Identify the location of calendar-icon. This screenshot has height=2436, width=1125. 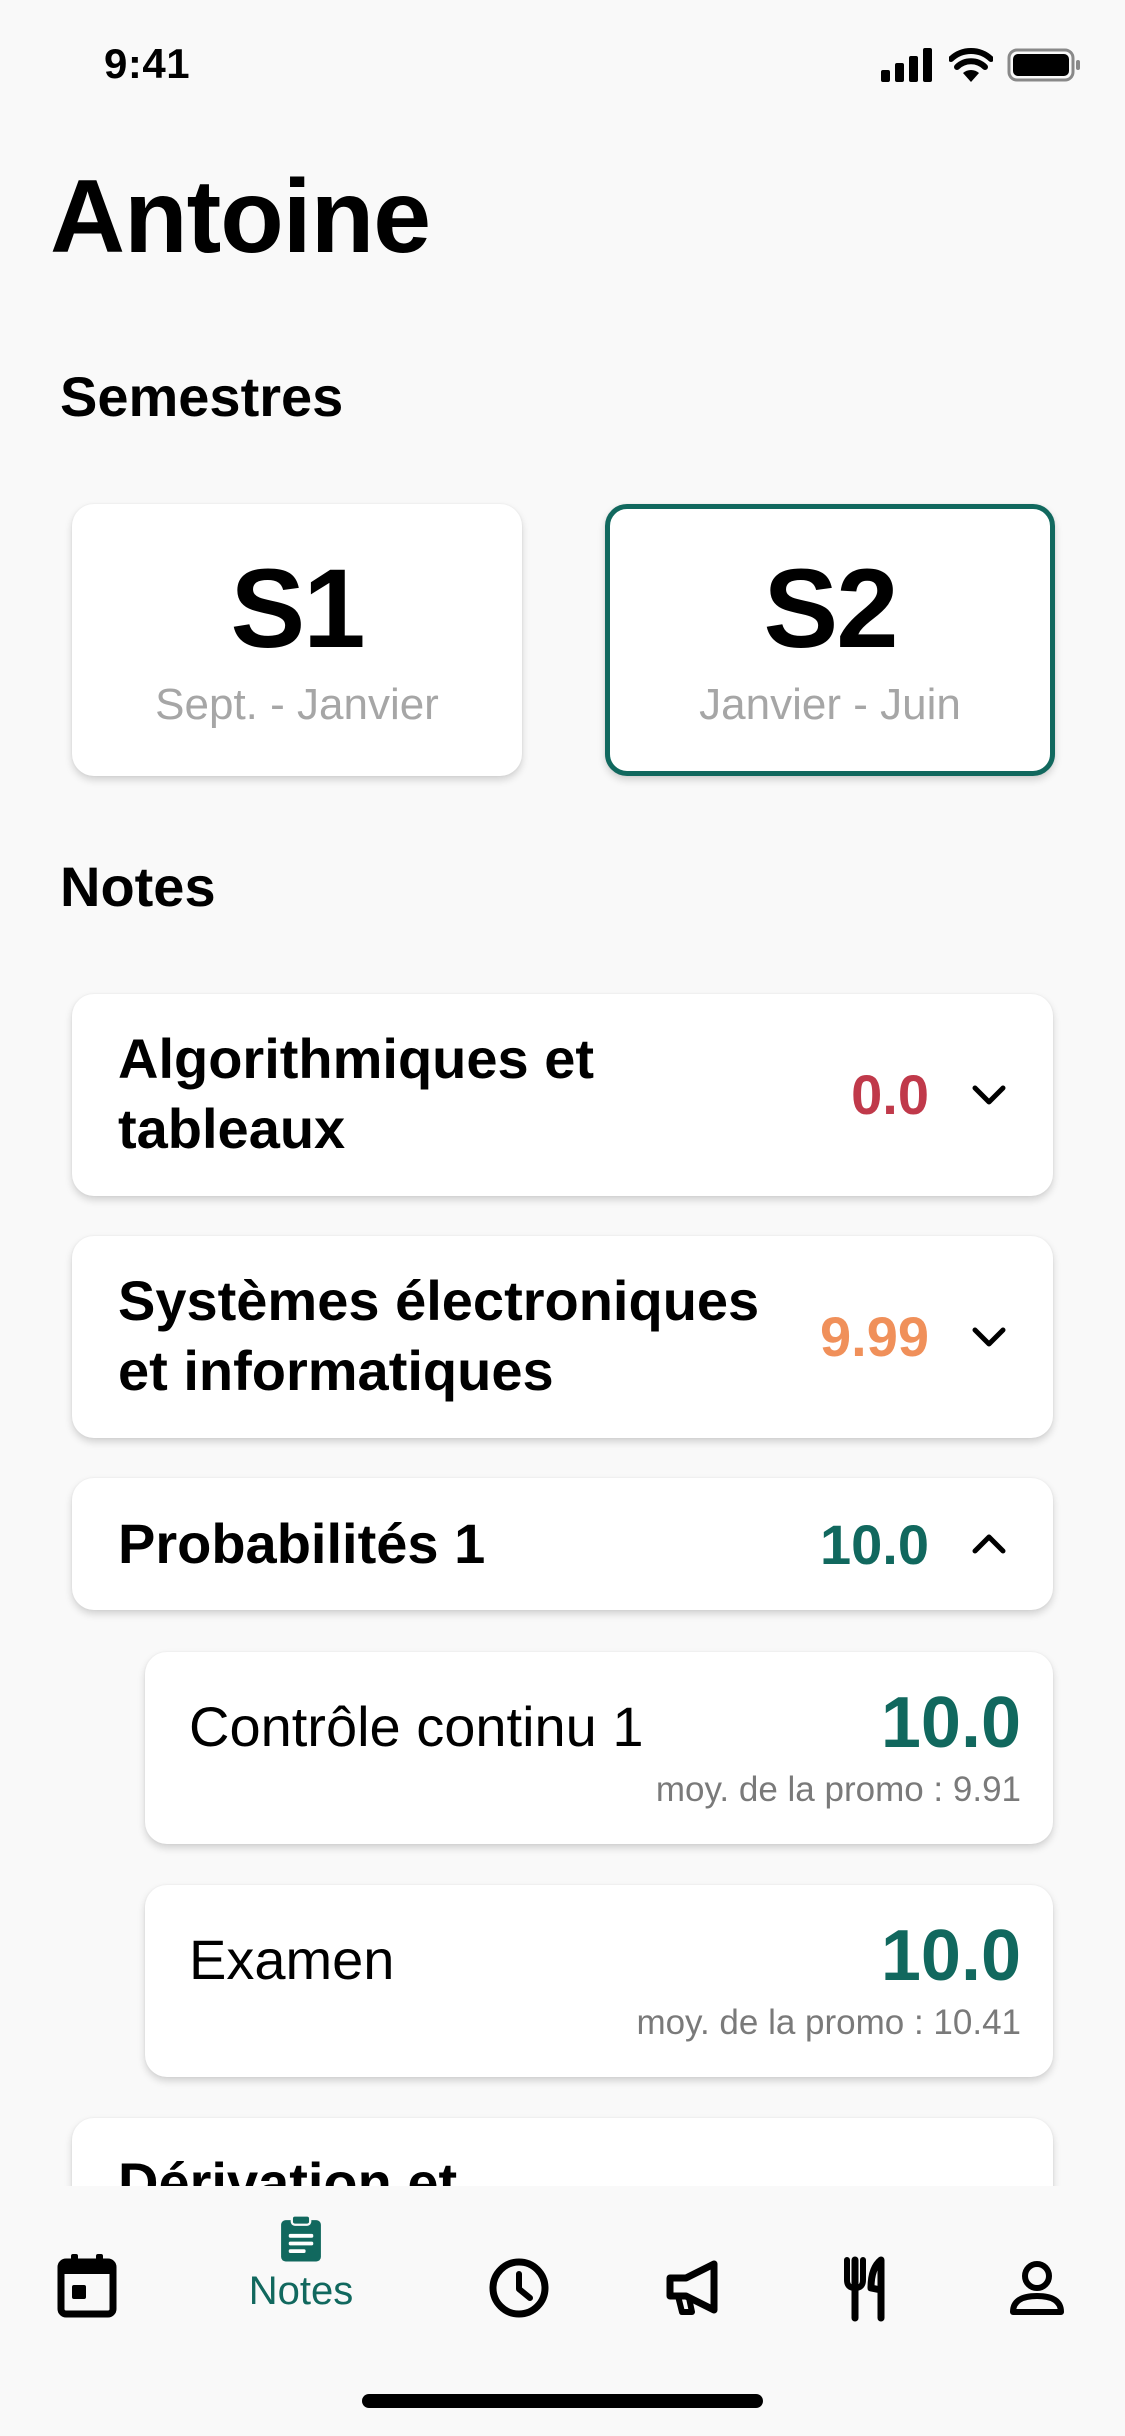
(87, 2286).